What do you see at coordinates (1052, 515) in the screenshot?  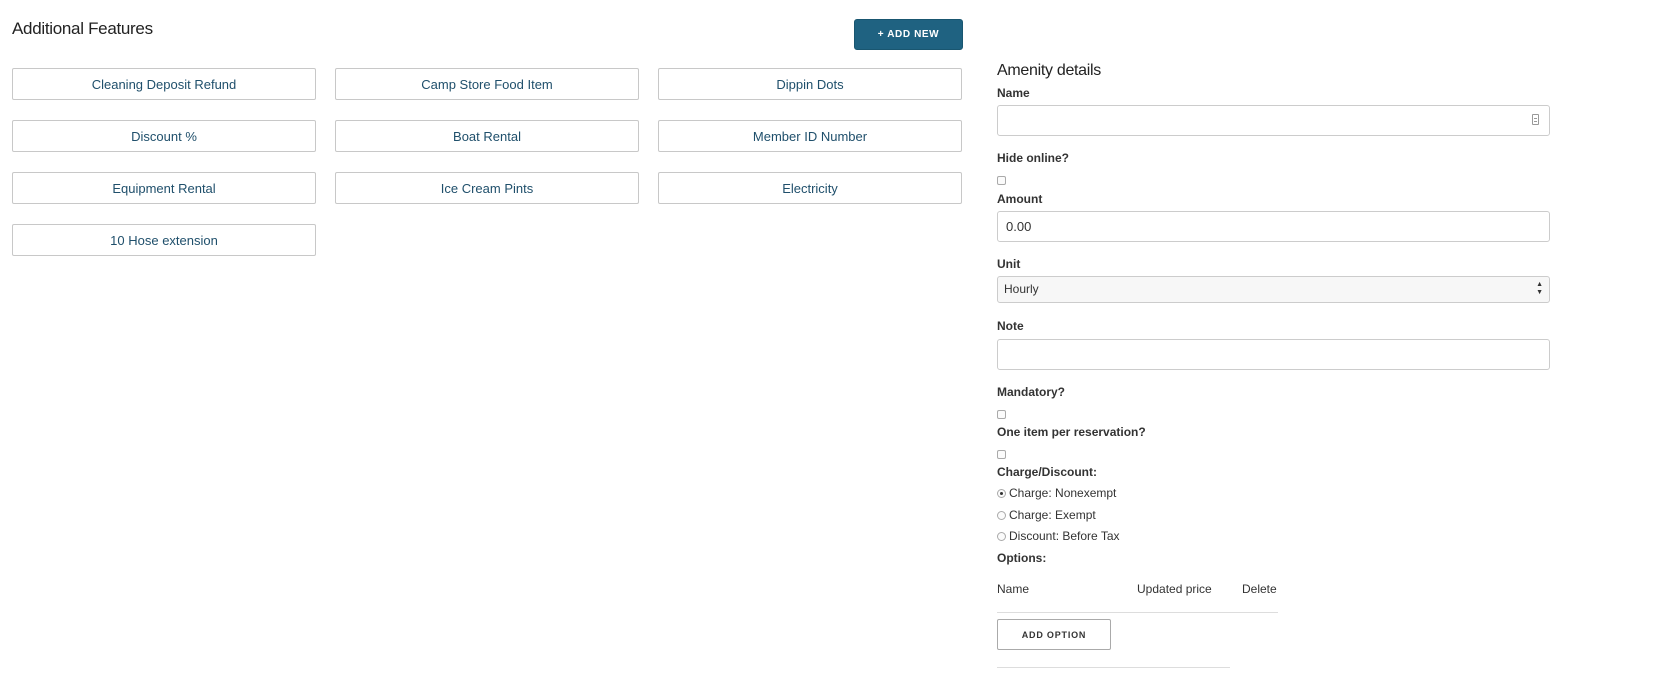 I see `radio-label: Charge: Exempt` at bounding box center [1052, 515].